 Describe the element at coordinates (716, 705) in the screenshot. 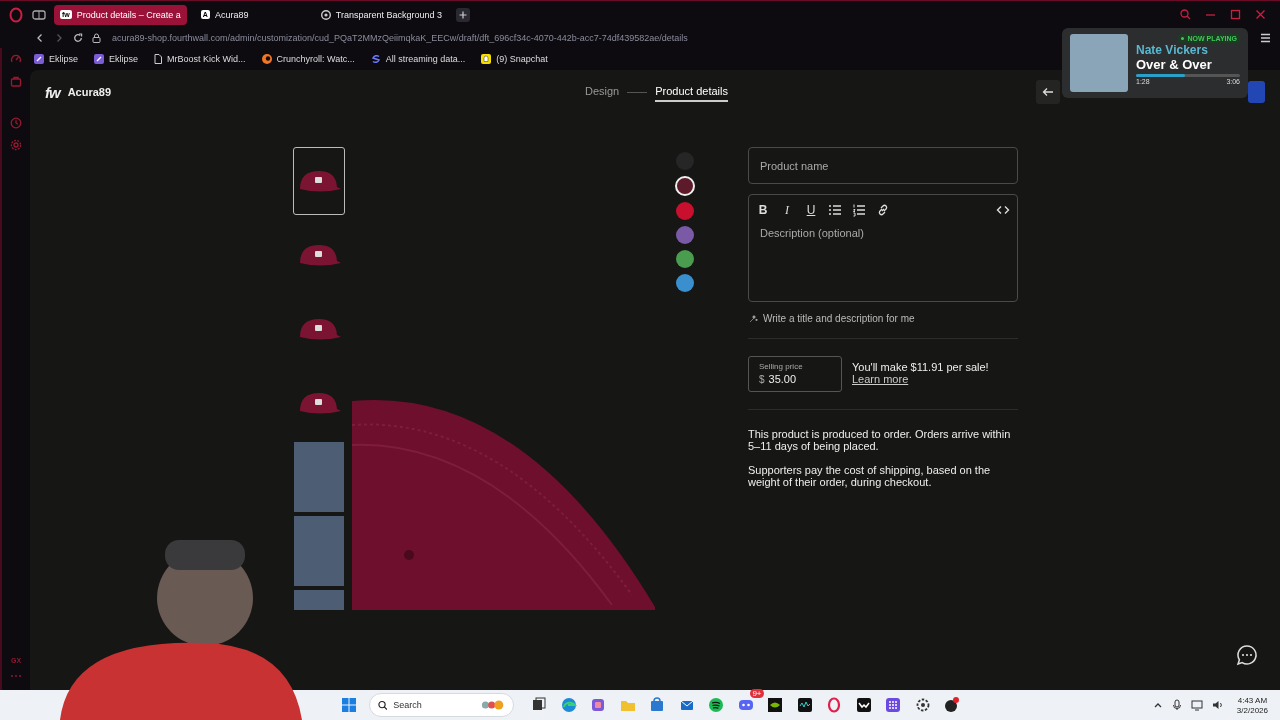

I see `music-app-icon` at that location.